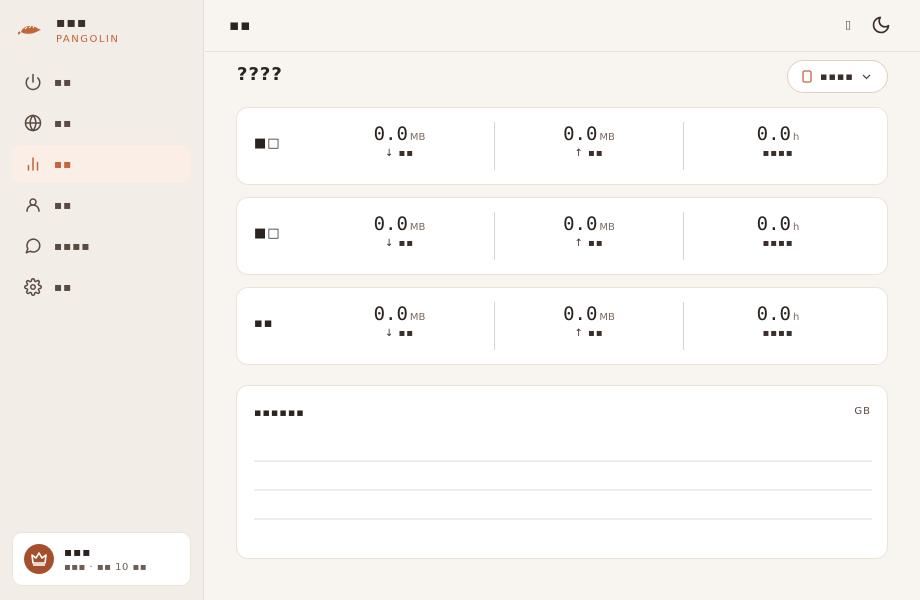 This screenshot has height=600, width=920. I want to click on sidebar-nav: ▪▪ ▪▪ ▪▪ ▪▪ ▪▪▪▪ ▪▪, so click(101, 186).